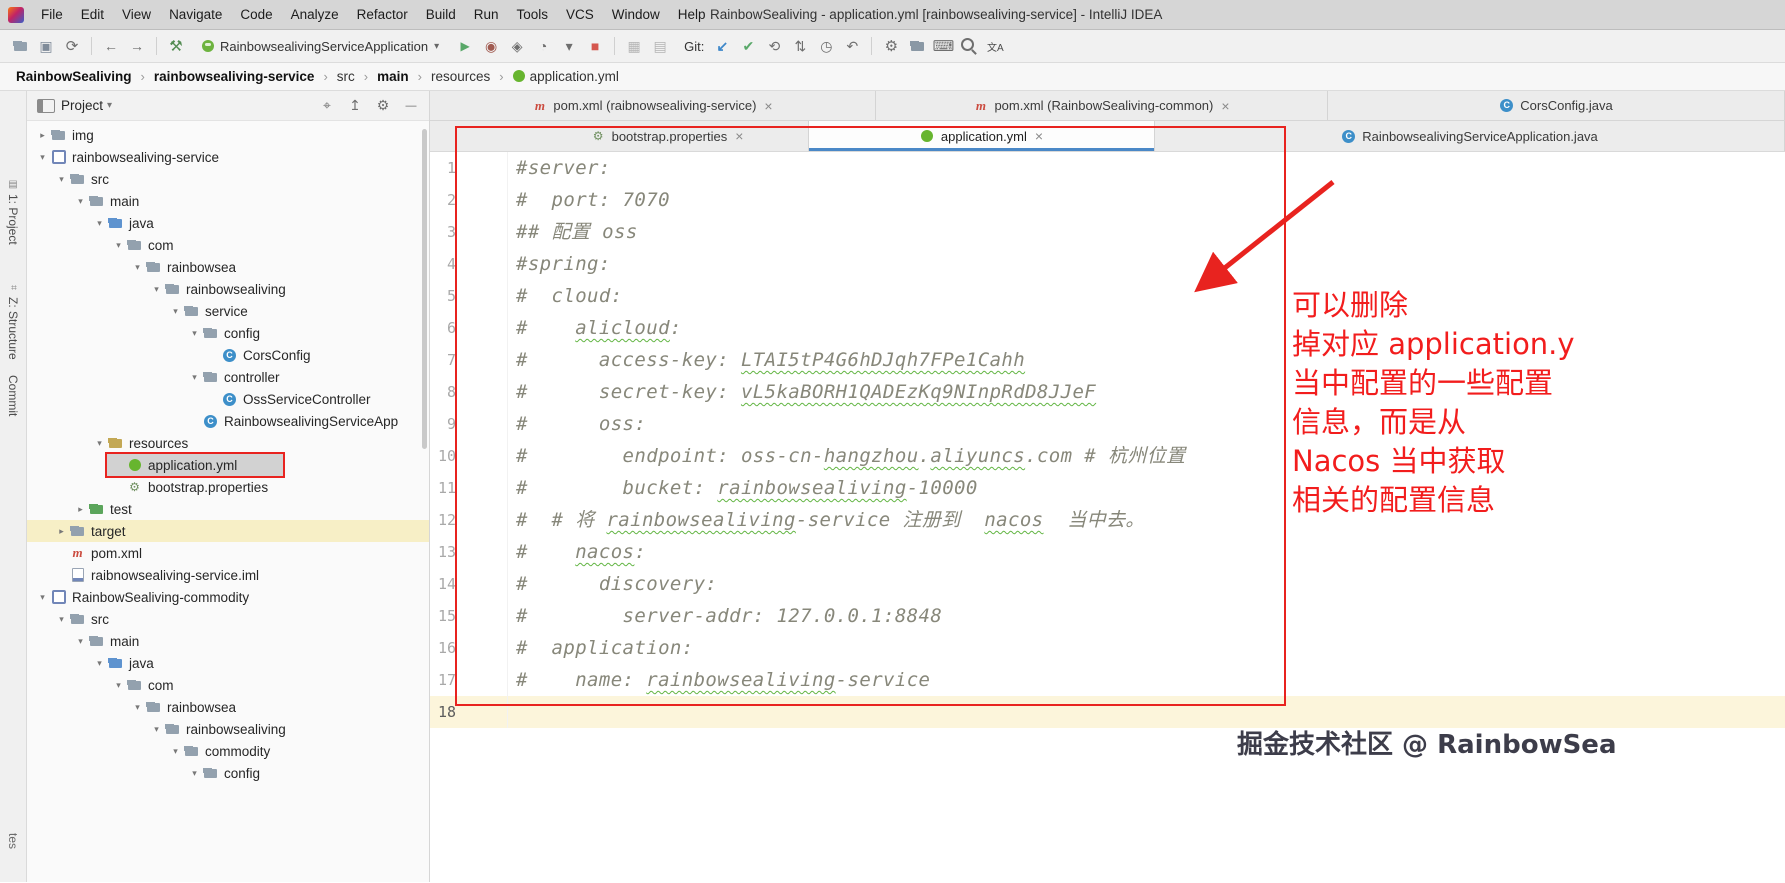 This screenshot has width=1785, height=883. I want to click on undo-icon, so click(852, 46).